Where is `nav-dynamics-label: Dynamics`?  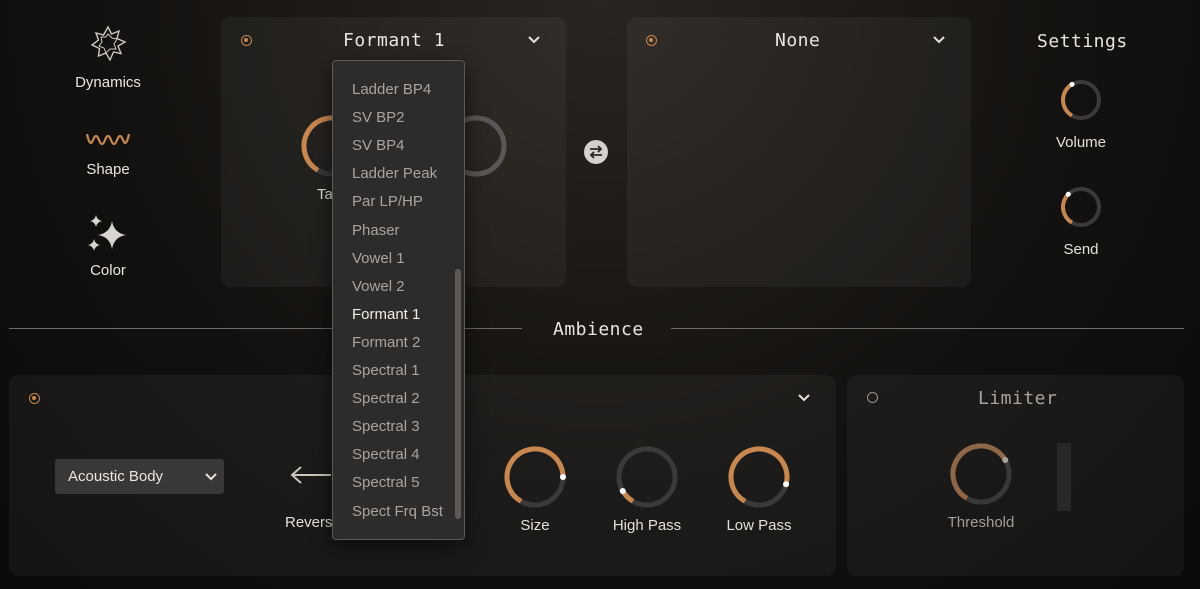 nav-dynamics-label: Dynamics is located at coordinates (108, 82).